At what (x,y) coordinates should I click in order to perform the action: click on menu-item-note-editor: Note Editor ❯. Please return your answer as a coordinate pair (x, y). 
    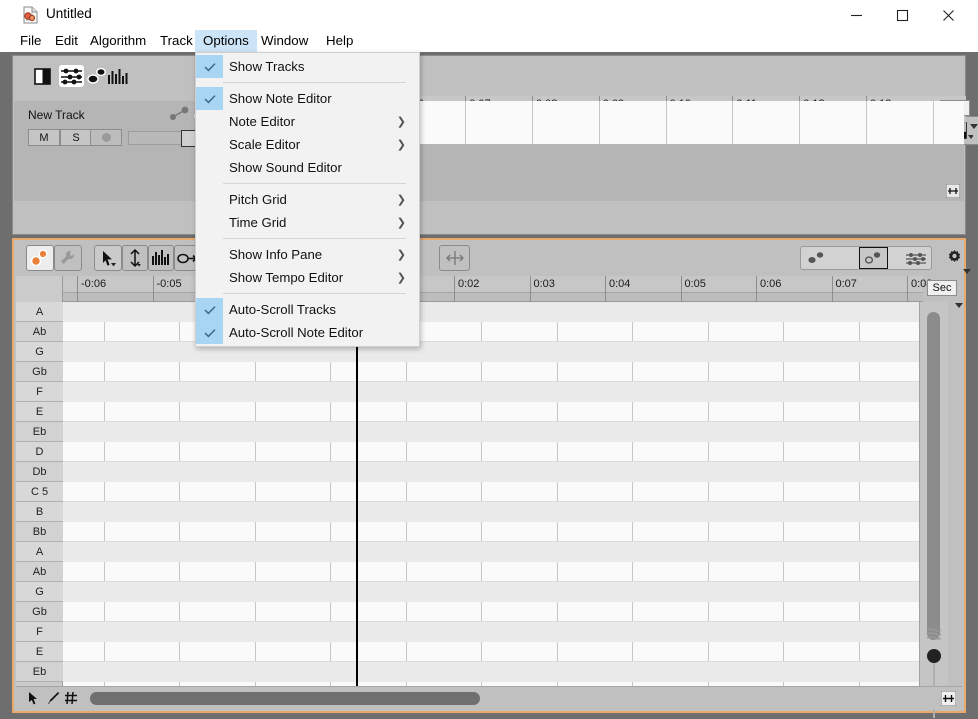
    Looking at the image, I should click on (307, 121).